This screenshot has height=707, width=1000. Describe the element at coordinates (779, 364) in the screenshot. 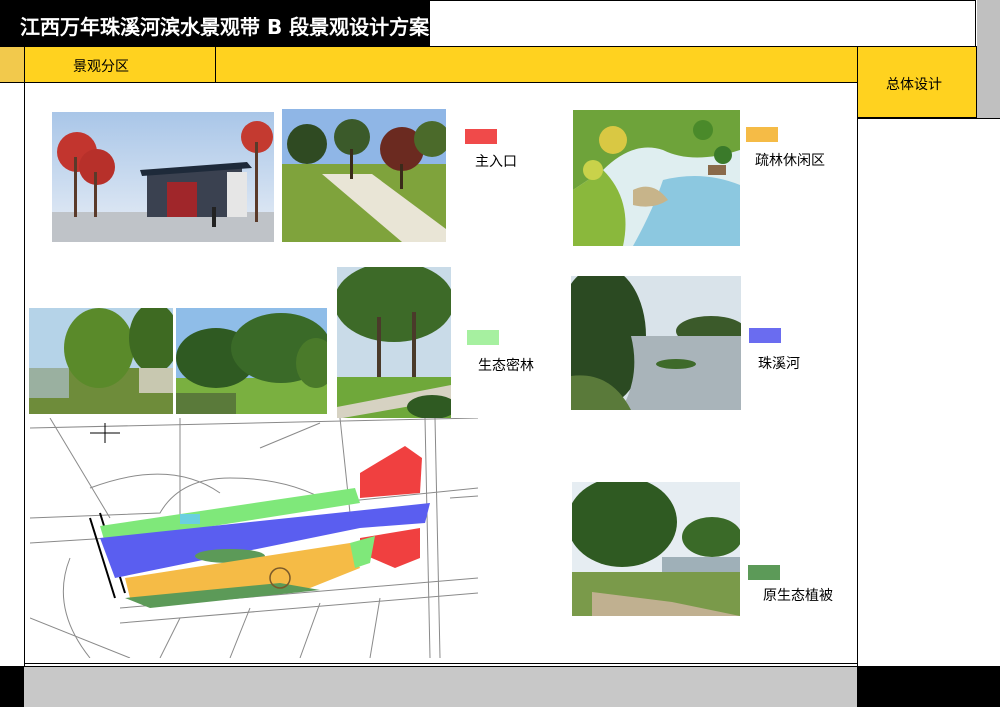

I see `legend-label-river: 珠溪河` at that location.